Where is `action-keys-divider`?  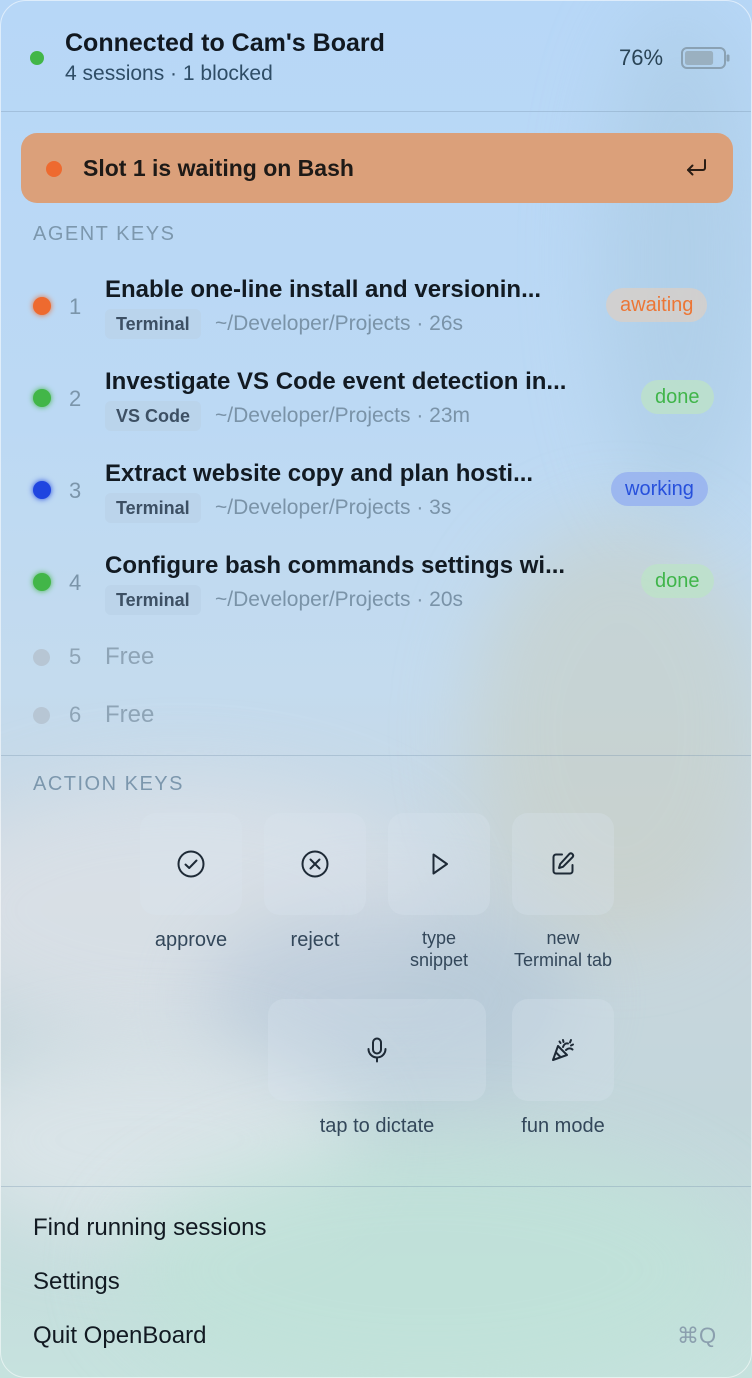
action-keys-divider is located at coordinates (376, 1186).